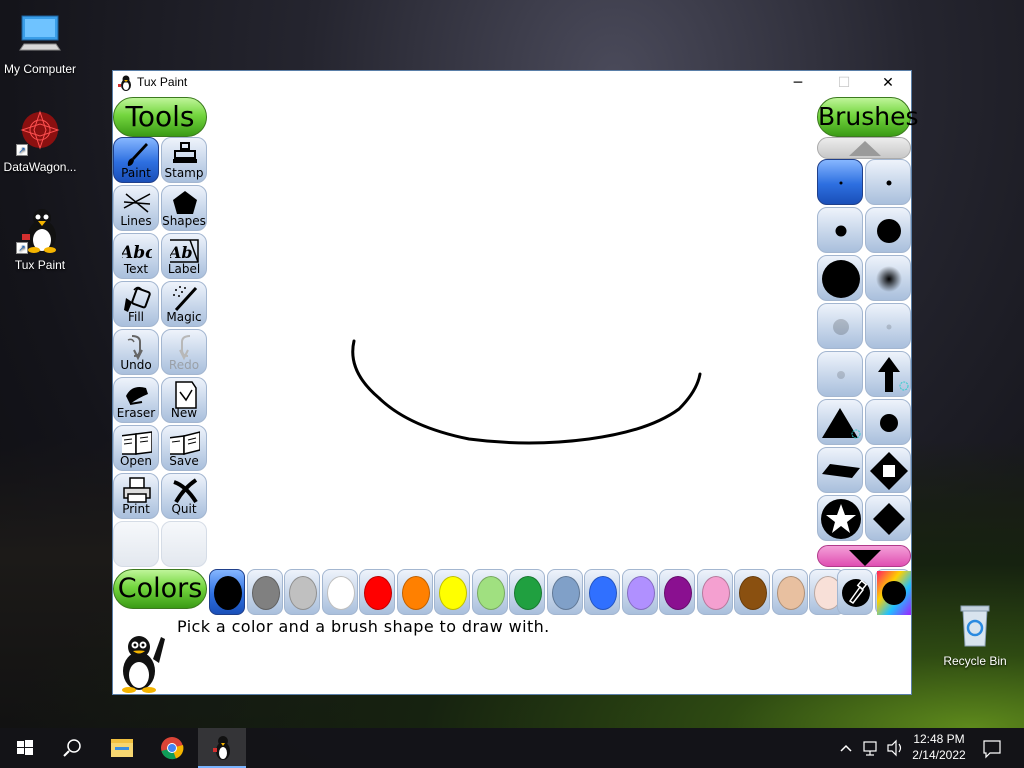  What do you see at coordinates (184, 160) in the screenshot?
I see `tool-stamp-button: Stamp` at bounding box center [184, 160].